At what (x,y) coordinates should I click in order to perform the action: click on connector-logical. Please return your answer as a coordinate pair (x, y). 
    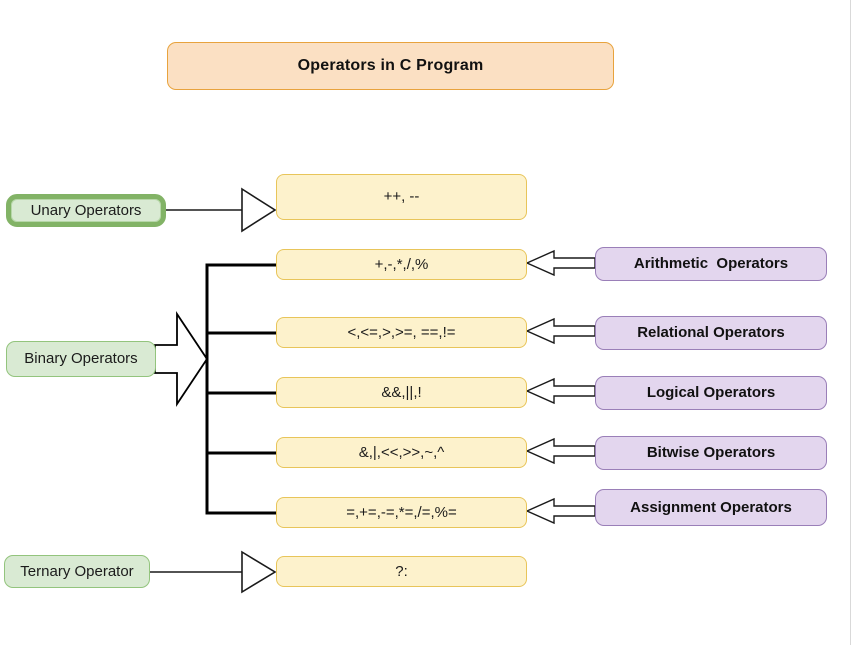
    Looking at the image, I should click on (560, 391).